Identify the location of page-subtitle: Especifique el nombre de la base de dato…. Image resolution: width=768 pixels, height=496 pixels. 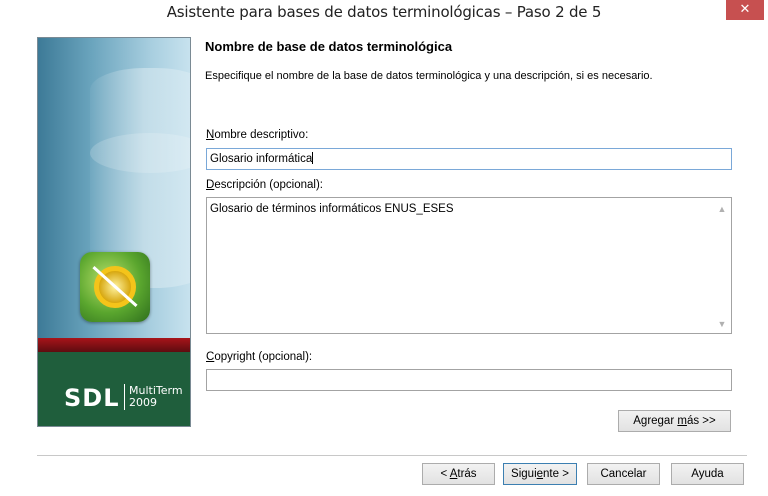
(429, 76).